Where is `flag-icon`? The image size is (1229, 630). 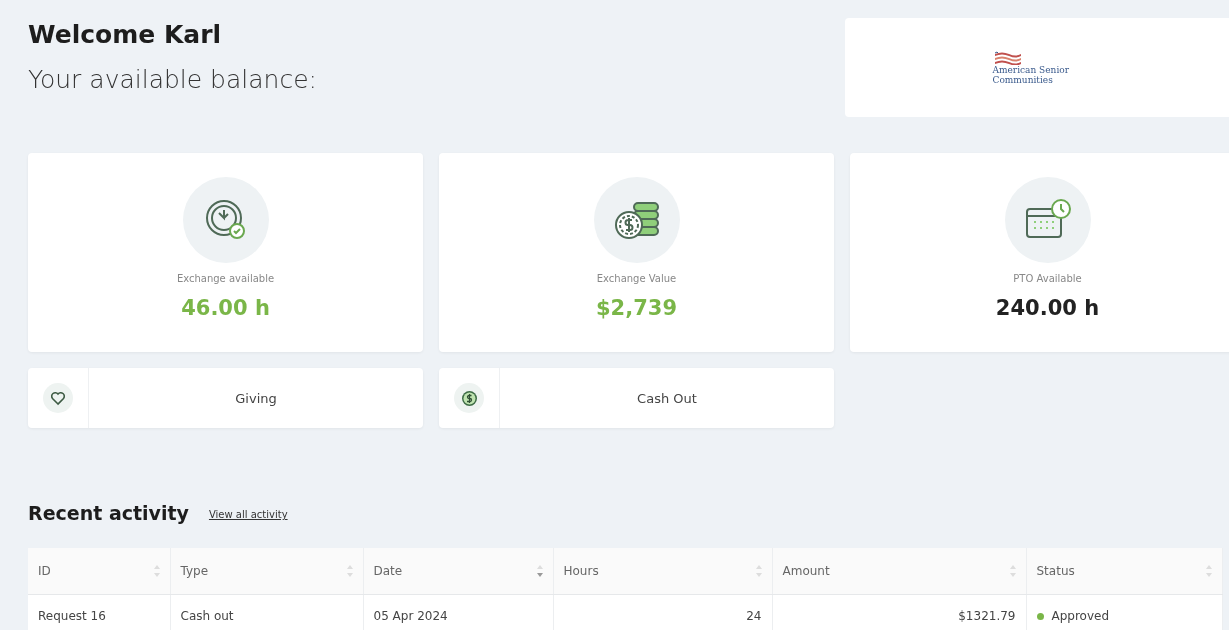 flag-icon is located at coordinates (1007, 57).